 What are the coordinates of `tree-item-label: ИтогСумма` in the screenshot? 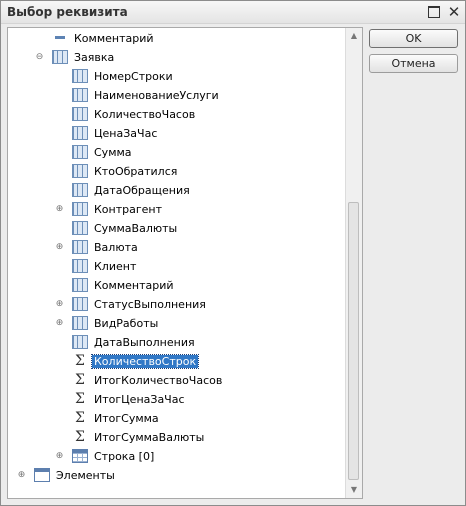 It's located at (126, 418).